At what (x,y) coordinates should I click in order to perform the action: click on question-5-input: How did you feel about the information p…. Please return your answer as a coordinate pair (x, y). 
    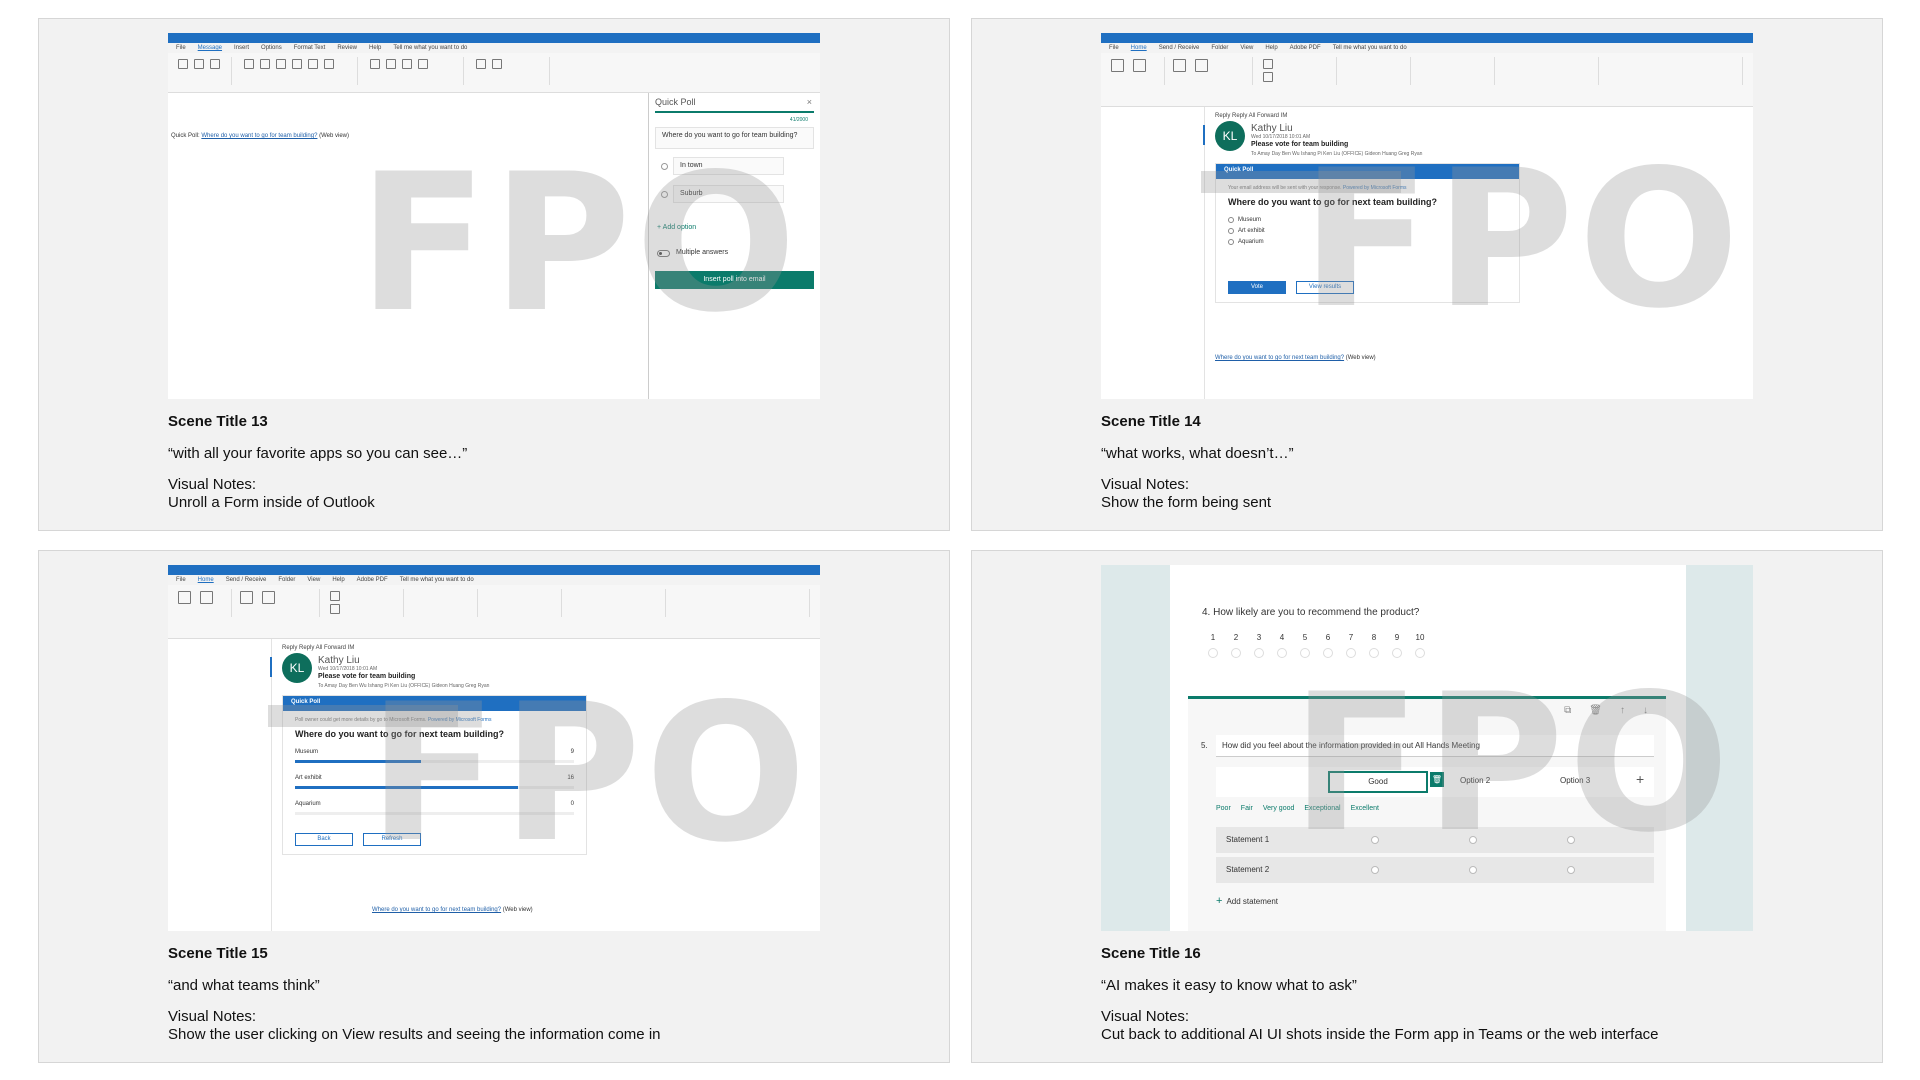
    Looking at the image, I should click on (1435, 746).